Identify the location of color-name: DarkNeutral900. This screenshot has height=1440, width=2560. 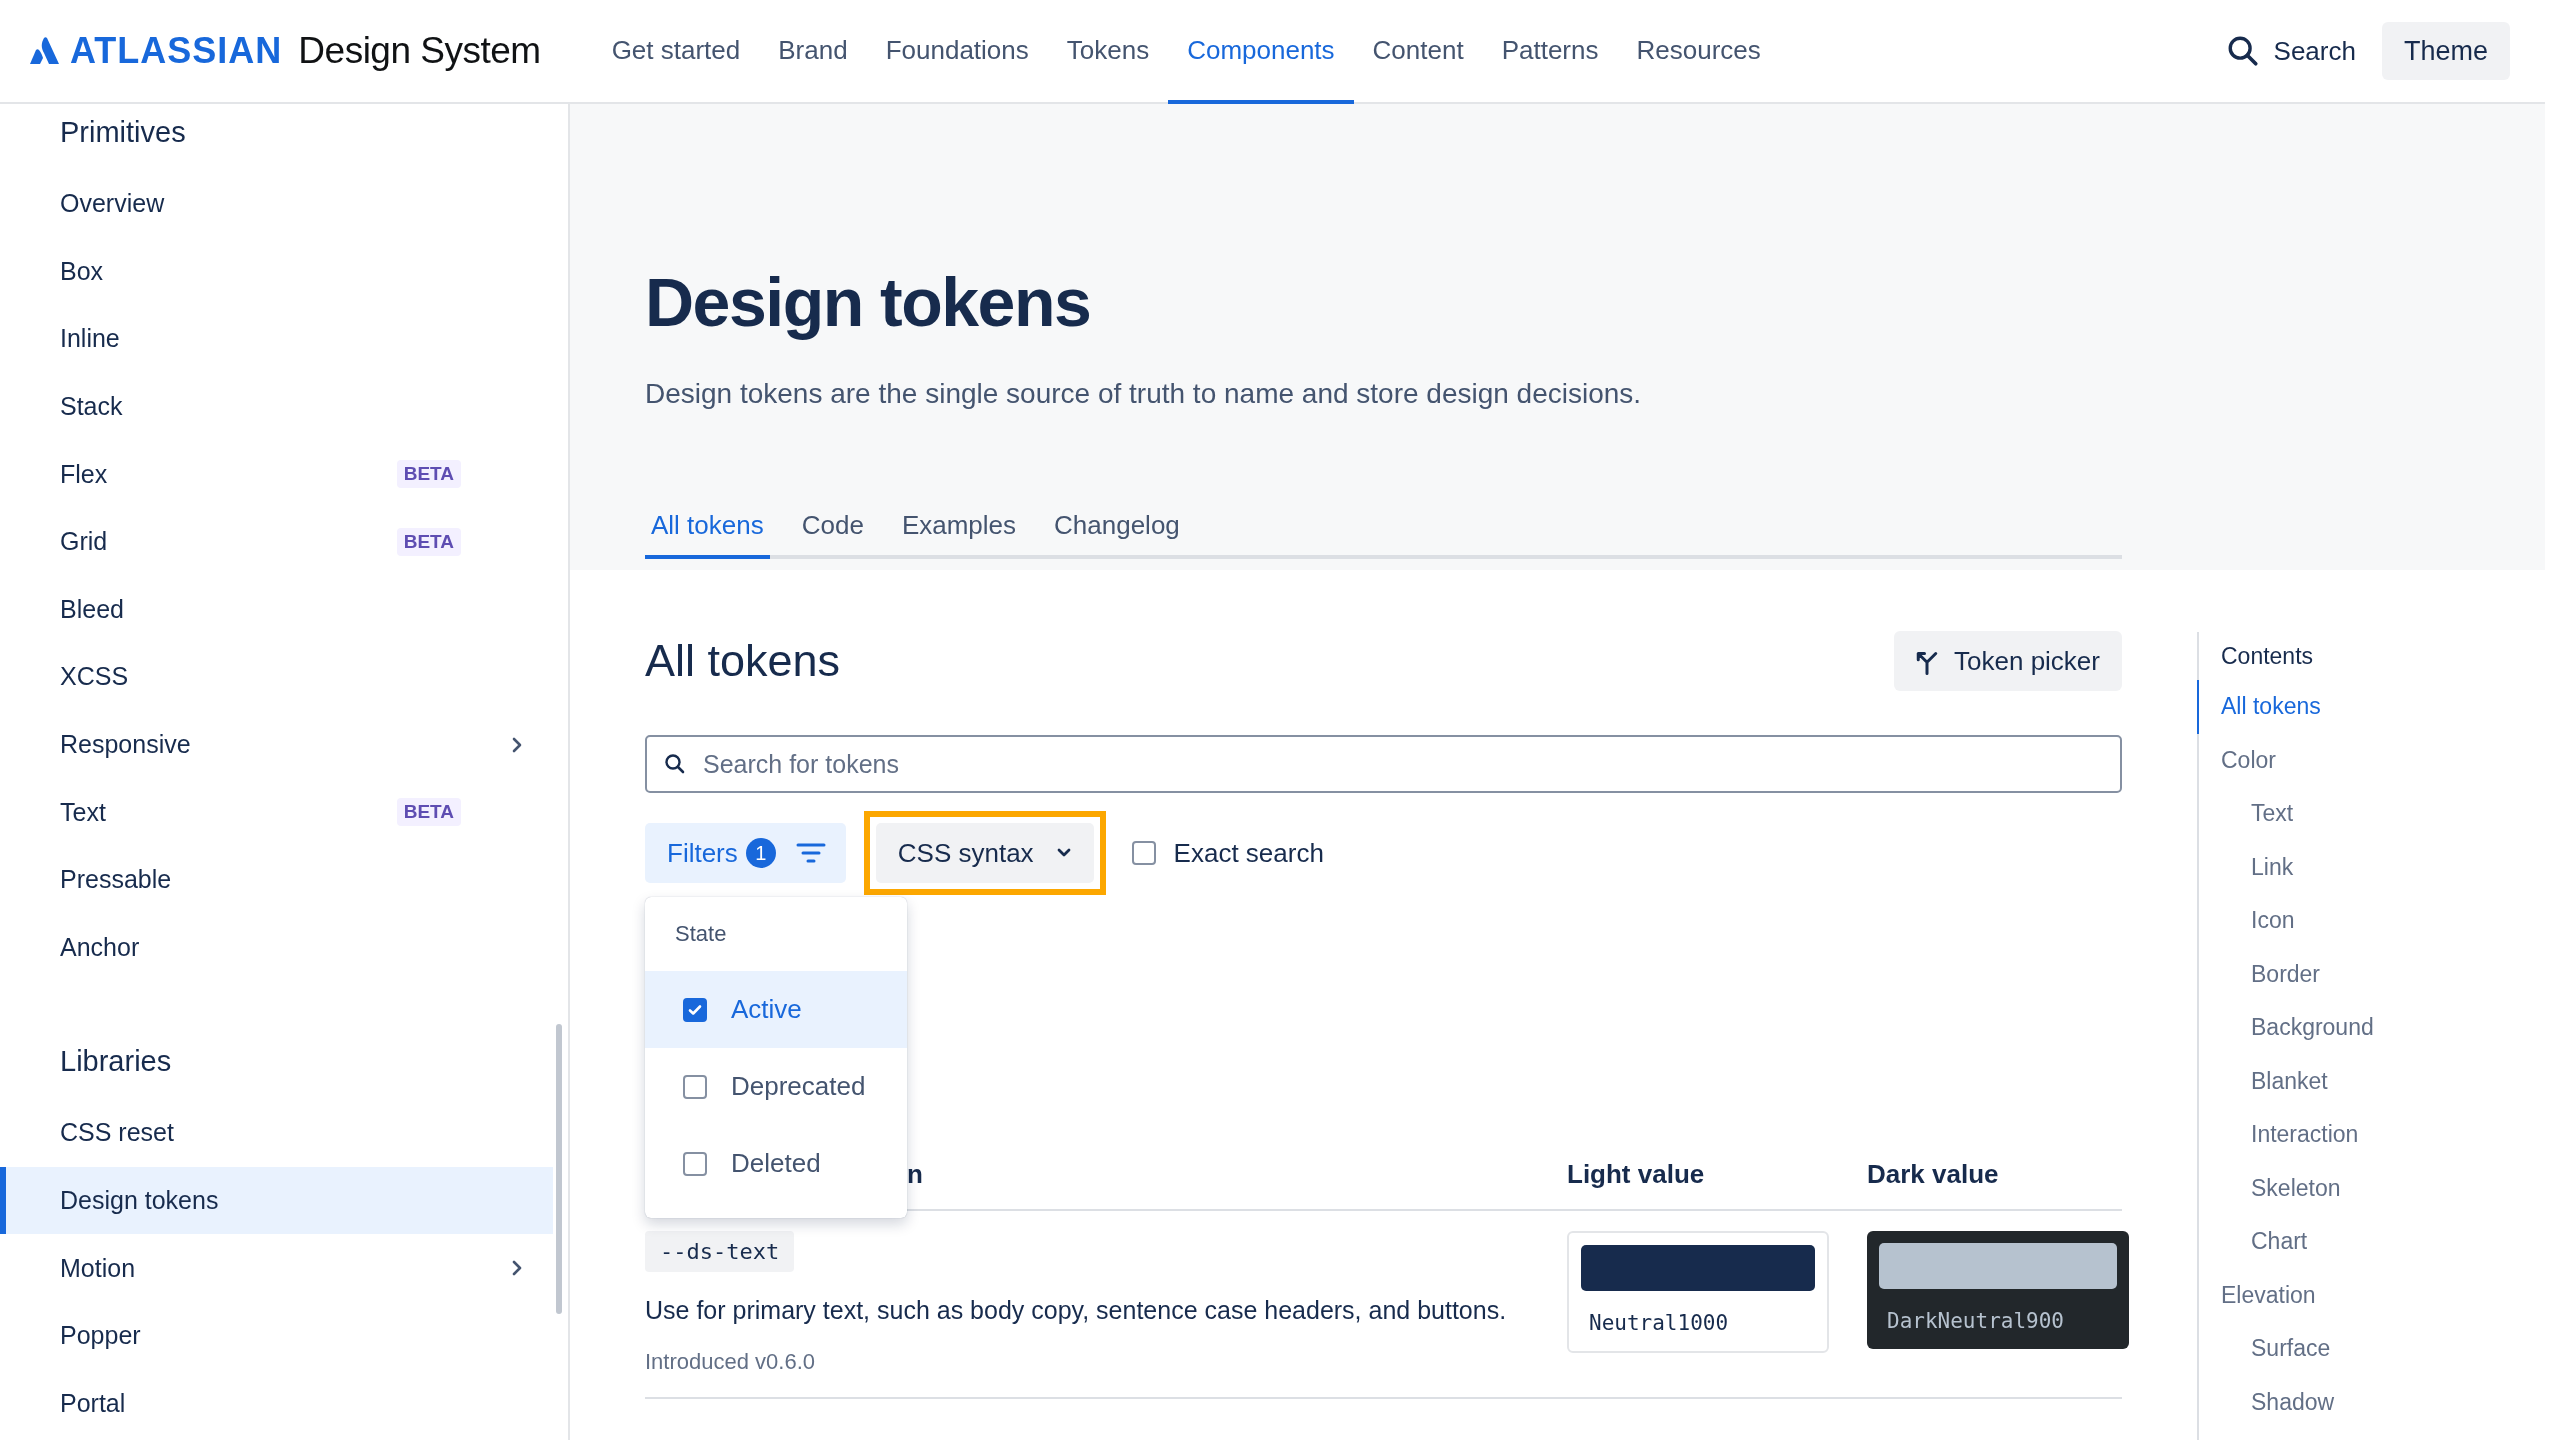
(1975, 1321).